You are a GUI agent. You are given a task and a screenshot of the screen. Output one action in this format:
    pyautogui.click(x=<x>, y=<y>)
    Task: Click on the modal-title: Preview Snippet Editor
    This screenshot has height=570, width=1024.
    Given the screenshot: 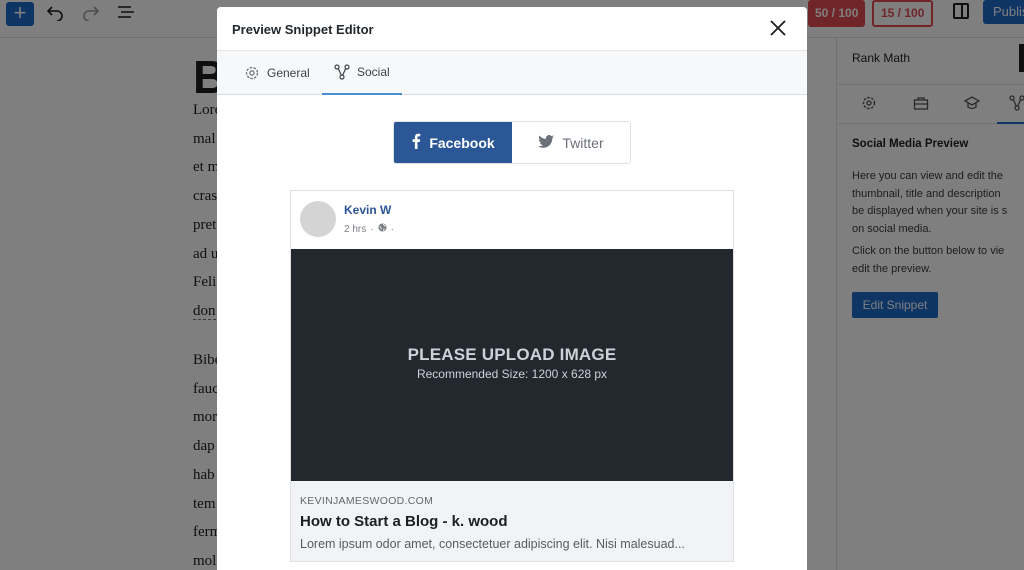 What is the action you would take?
    pyautogui.click(x=303, y=29)
    